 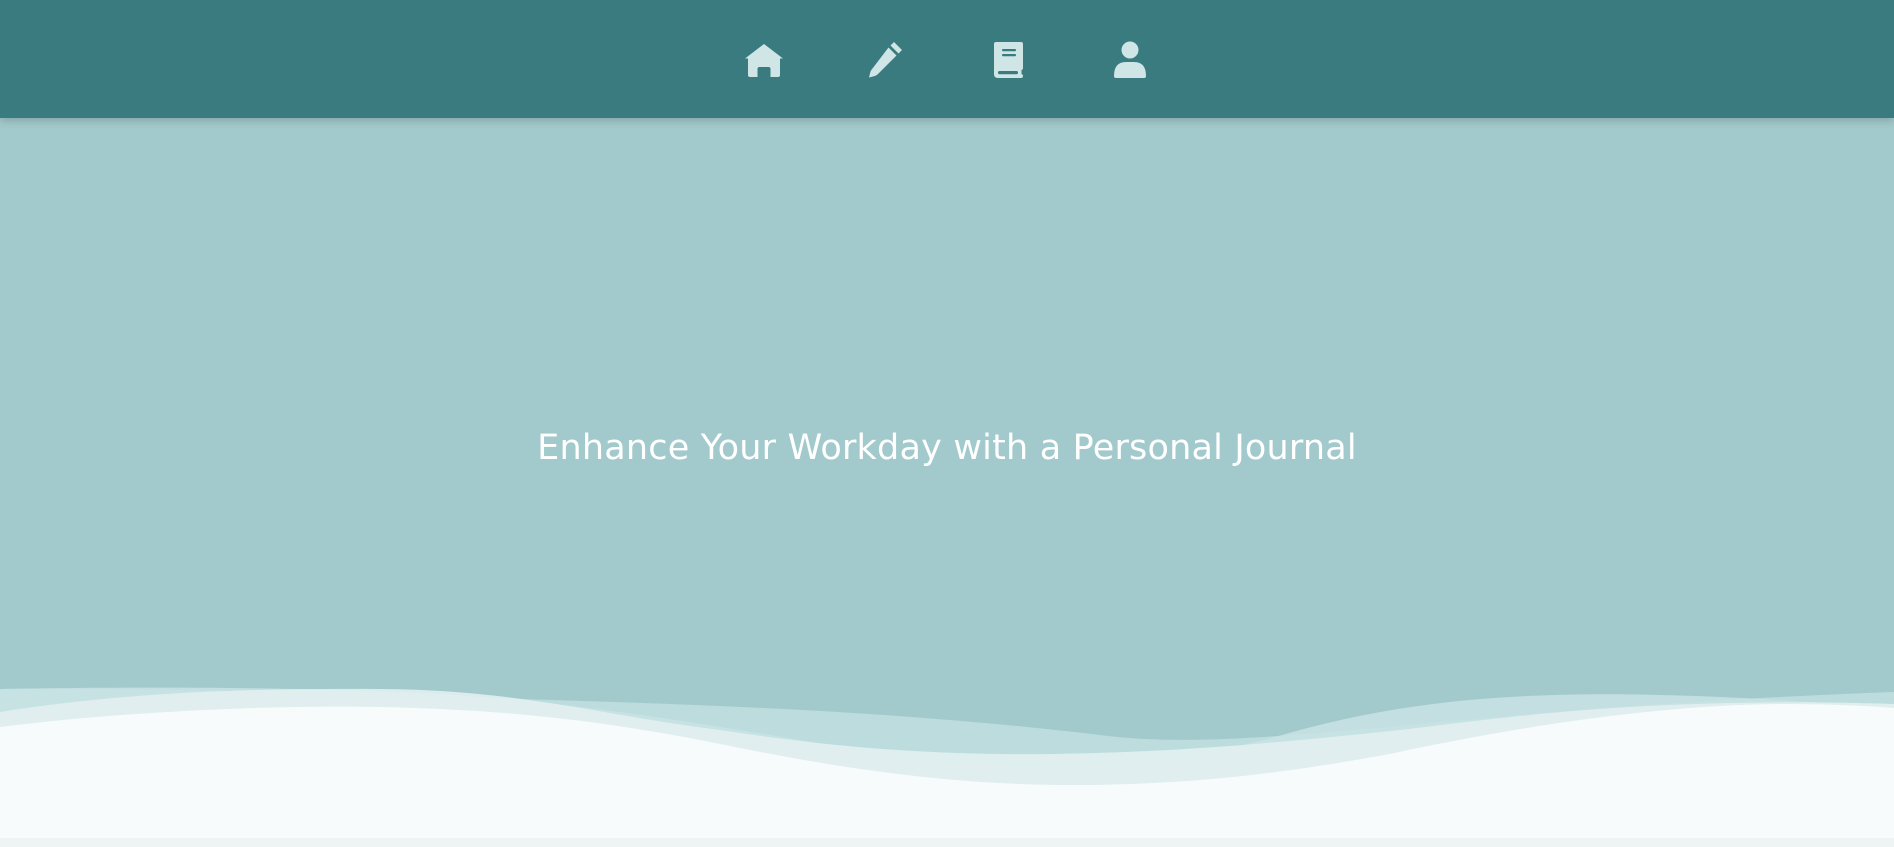 I want to click on write-nav-button, so click(x=886, y=59).